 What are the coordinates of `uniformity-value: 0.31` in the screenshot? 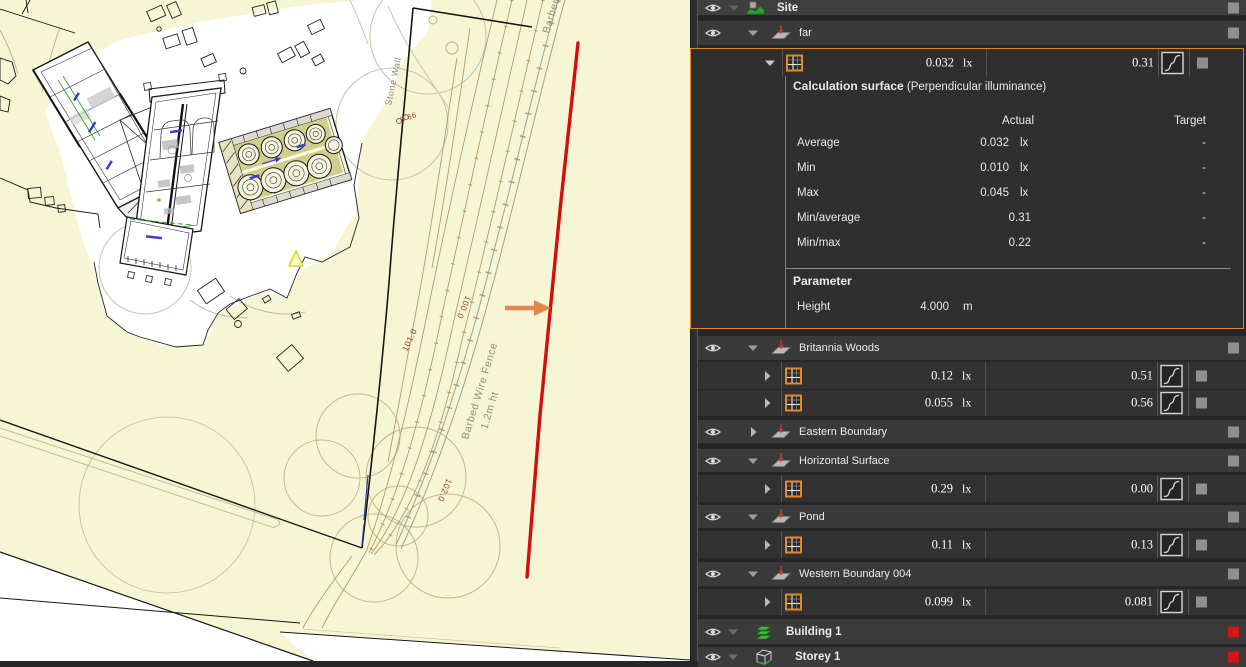 It's located at (1143, 62).